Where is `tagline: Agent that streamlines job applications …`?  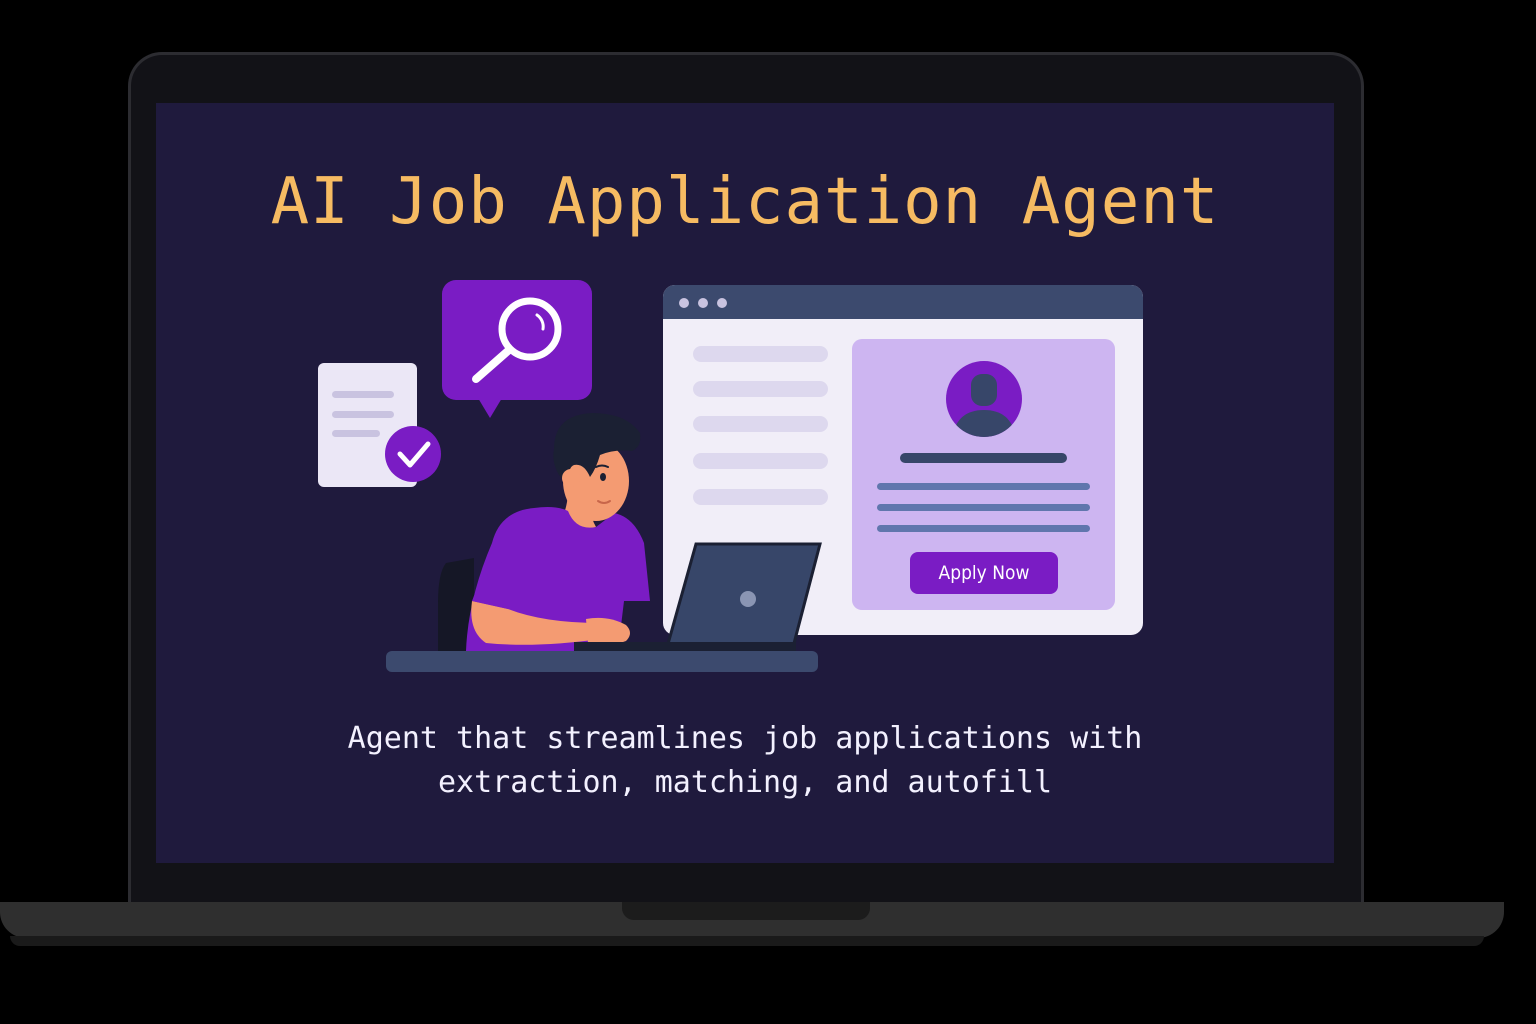 tagline: Agent that streamlines job applications … is located at coordinates (745, 761).